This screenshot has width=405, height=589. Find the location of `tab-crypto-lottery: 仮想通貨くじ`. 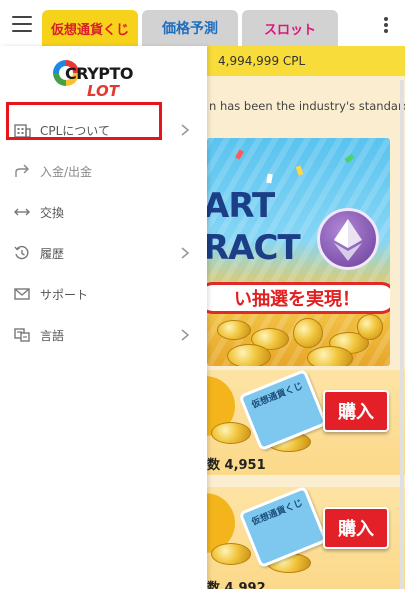

tab-crypto-lottery: 仮想通貨くじ is located at coordinates (90, 28).